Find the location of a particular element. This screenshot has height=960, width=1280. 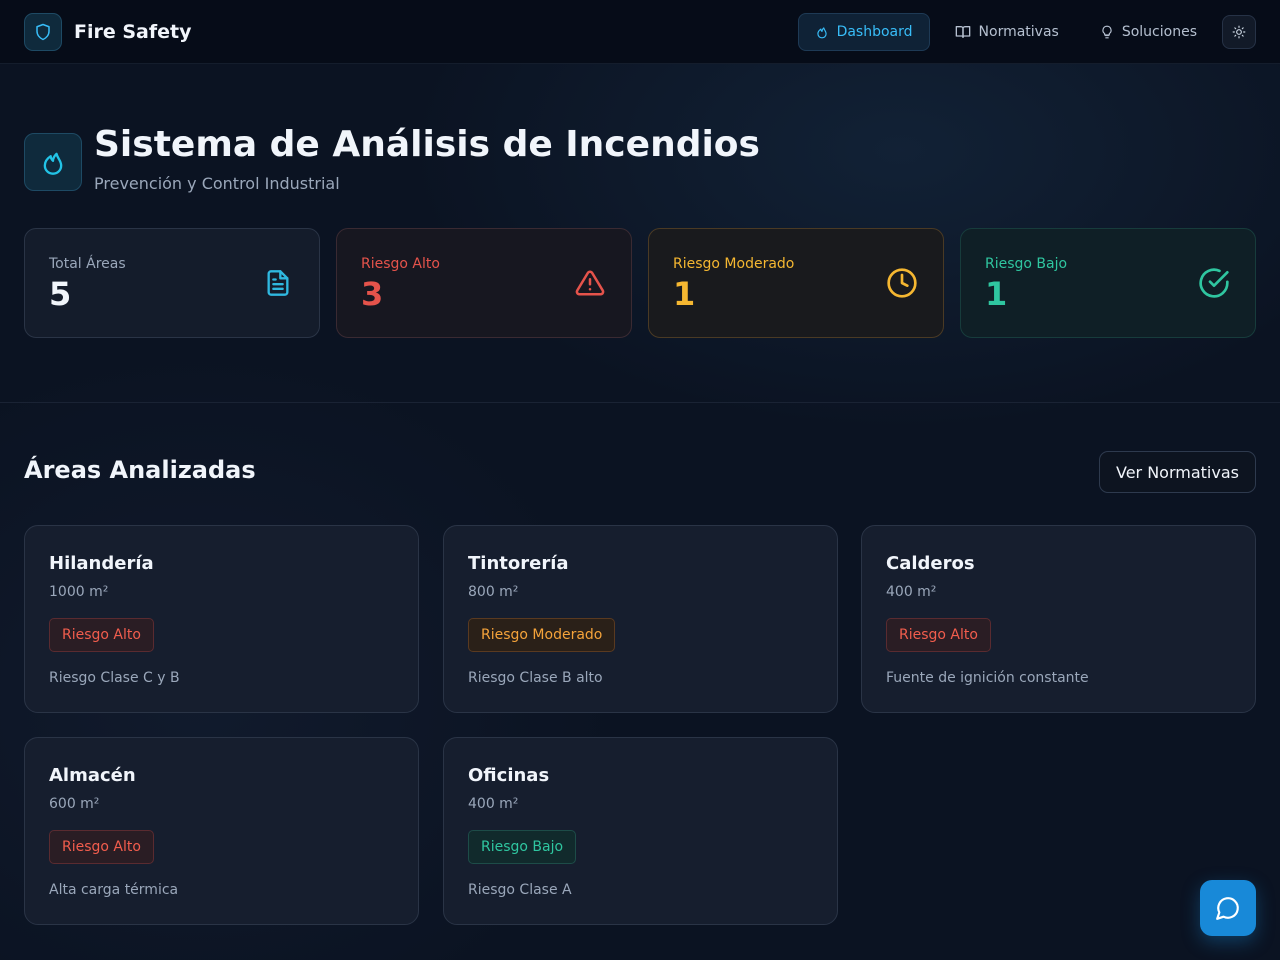

chat-bubble-icon is located at coordinates (1227, 908).